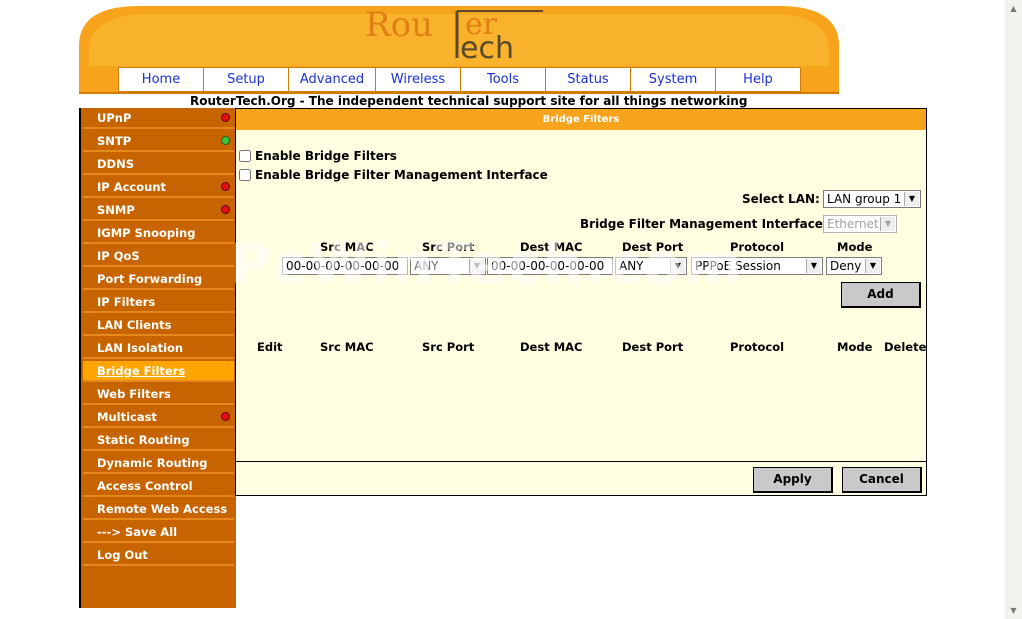 The height and width of the screenshot is (619, 1022). What do you see at coordinates (846, 266) in the screenshot?
I see `mode-value: Deny` at bounding box center [846, 266].